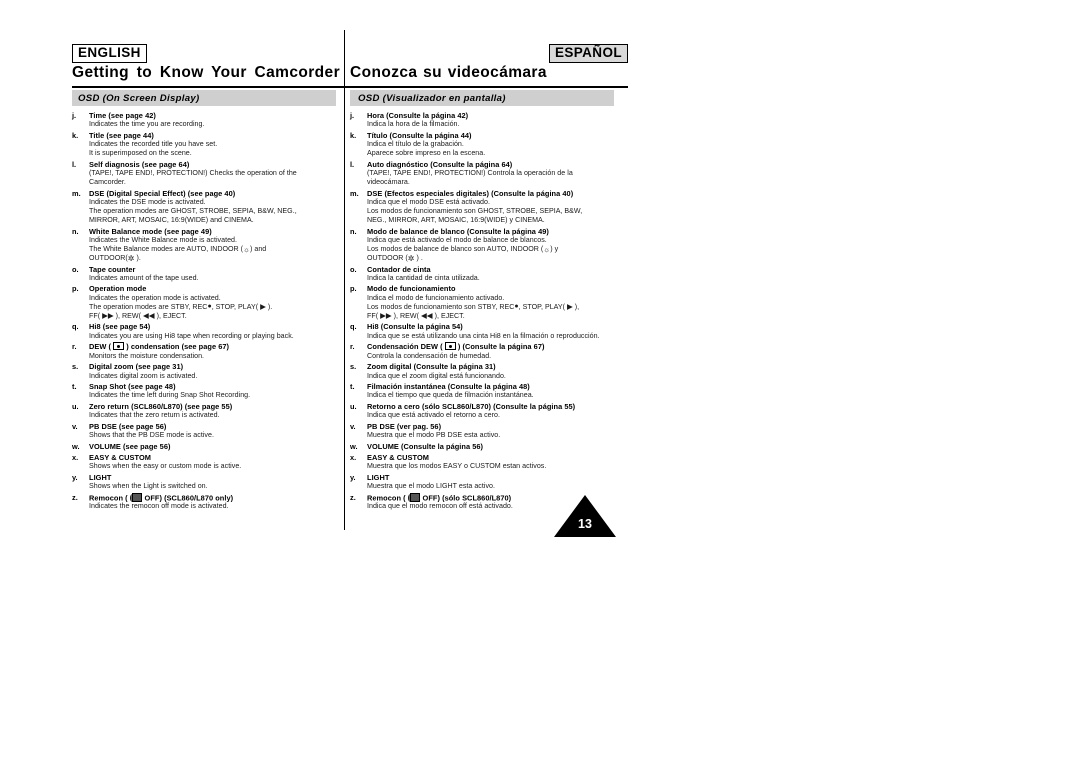 The image size is (1080, 763). I want to click on language-label-english-wrap: ENGLISH, so click(109, 54).